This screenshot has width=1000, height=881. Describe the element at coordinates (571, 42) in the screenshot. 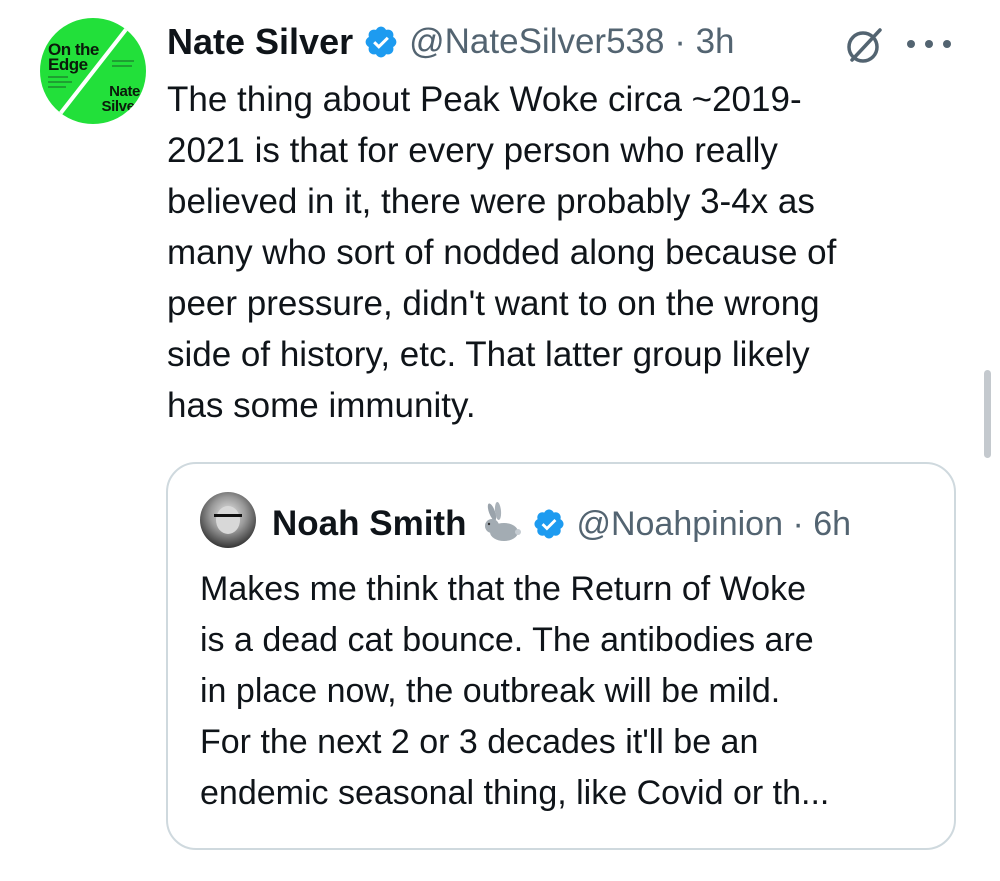

I see `author-handle-and-time: @NateSilver538 · 3h` at that location.